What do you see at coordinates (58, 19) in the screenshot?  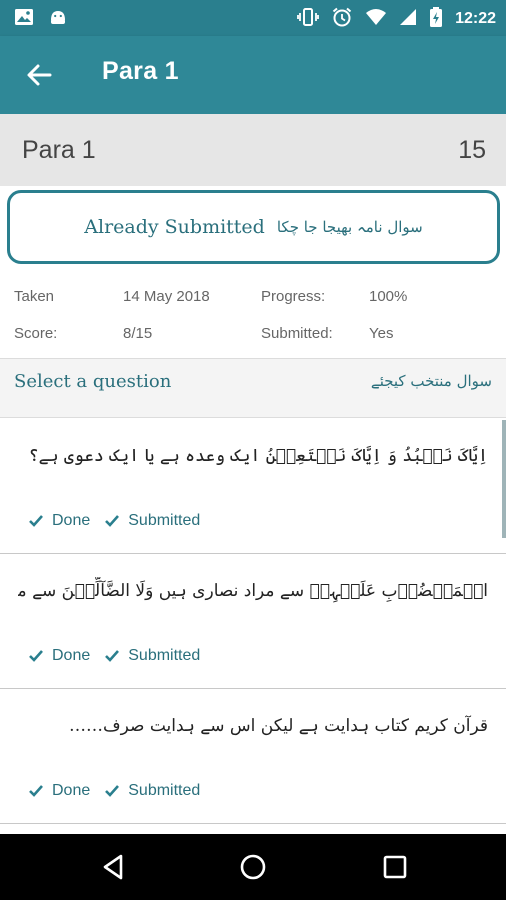 I see `android-icon` at bounding box center [58, 19].